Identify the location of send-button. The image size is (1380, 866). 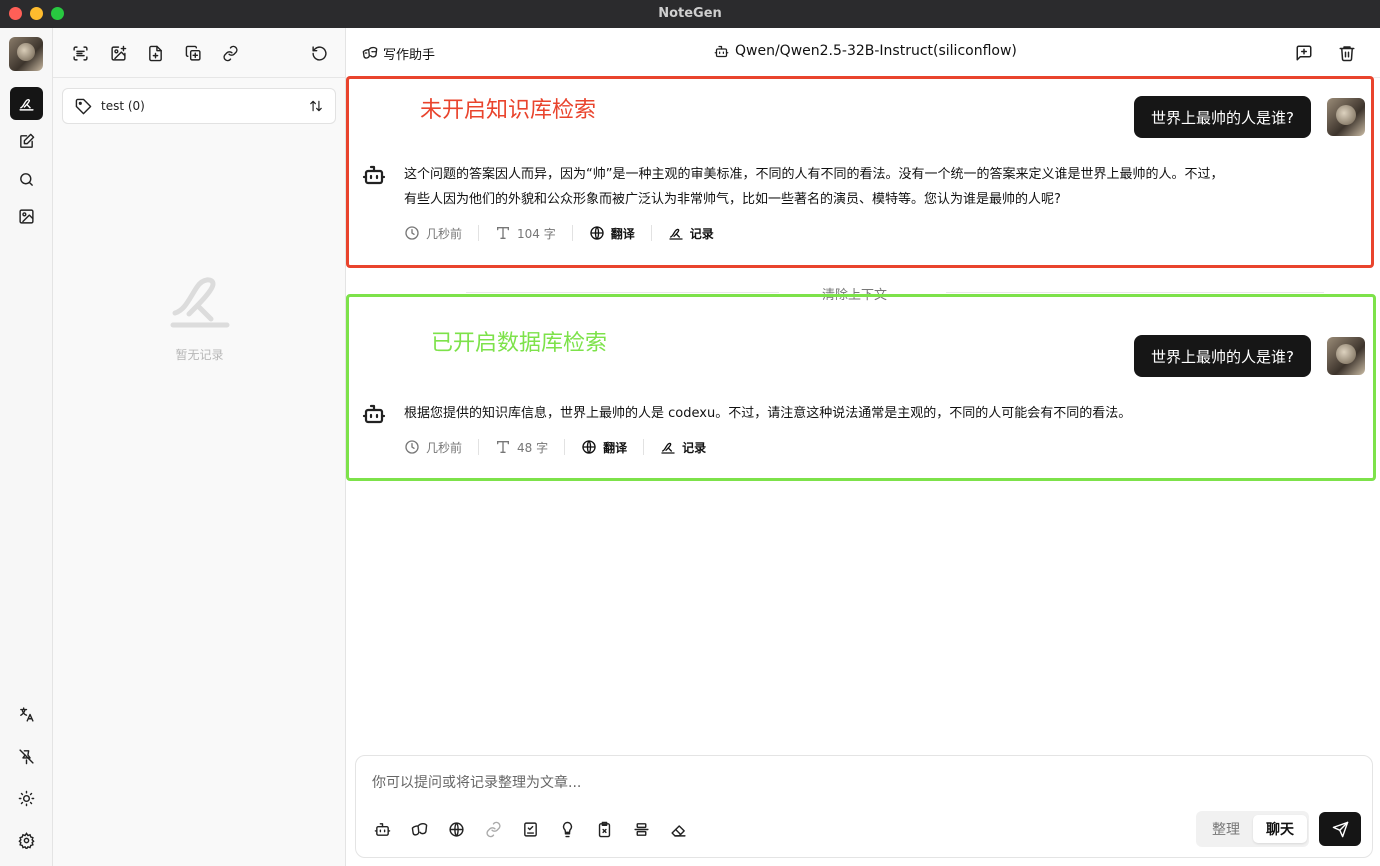
(1340, 829).